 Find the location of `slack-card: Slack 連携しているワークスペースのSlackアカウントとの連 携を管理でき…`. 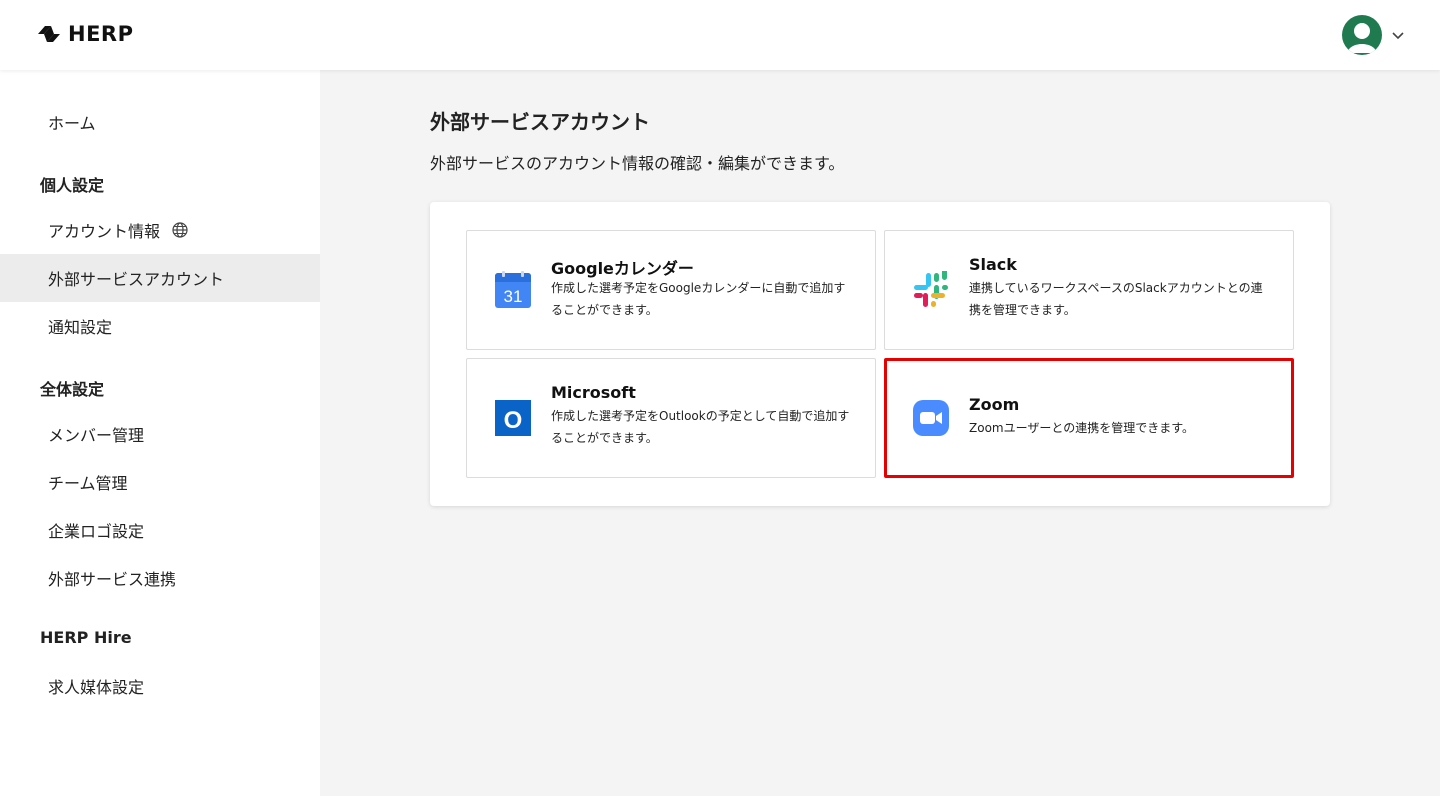

slack-card: Slack 連携しているワークスペースのSlackアカウントとの連 携を管理でき… is located at coordinates (1089, 290).